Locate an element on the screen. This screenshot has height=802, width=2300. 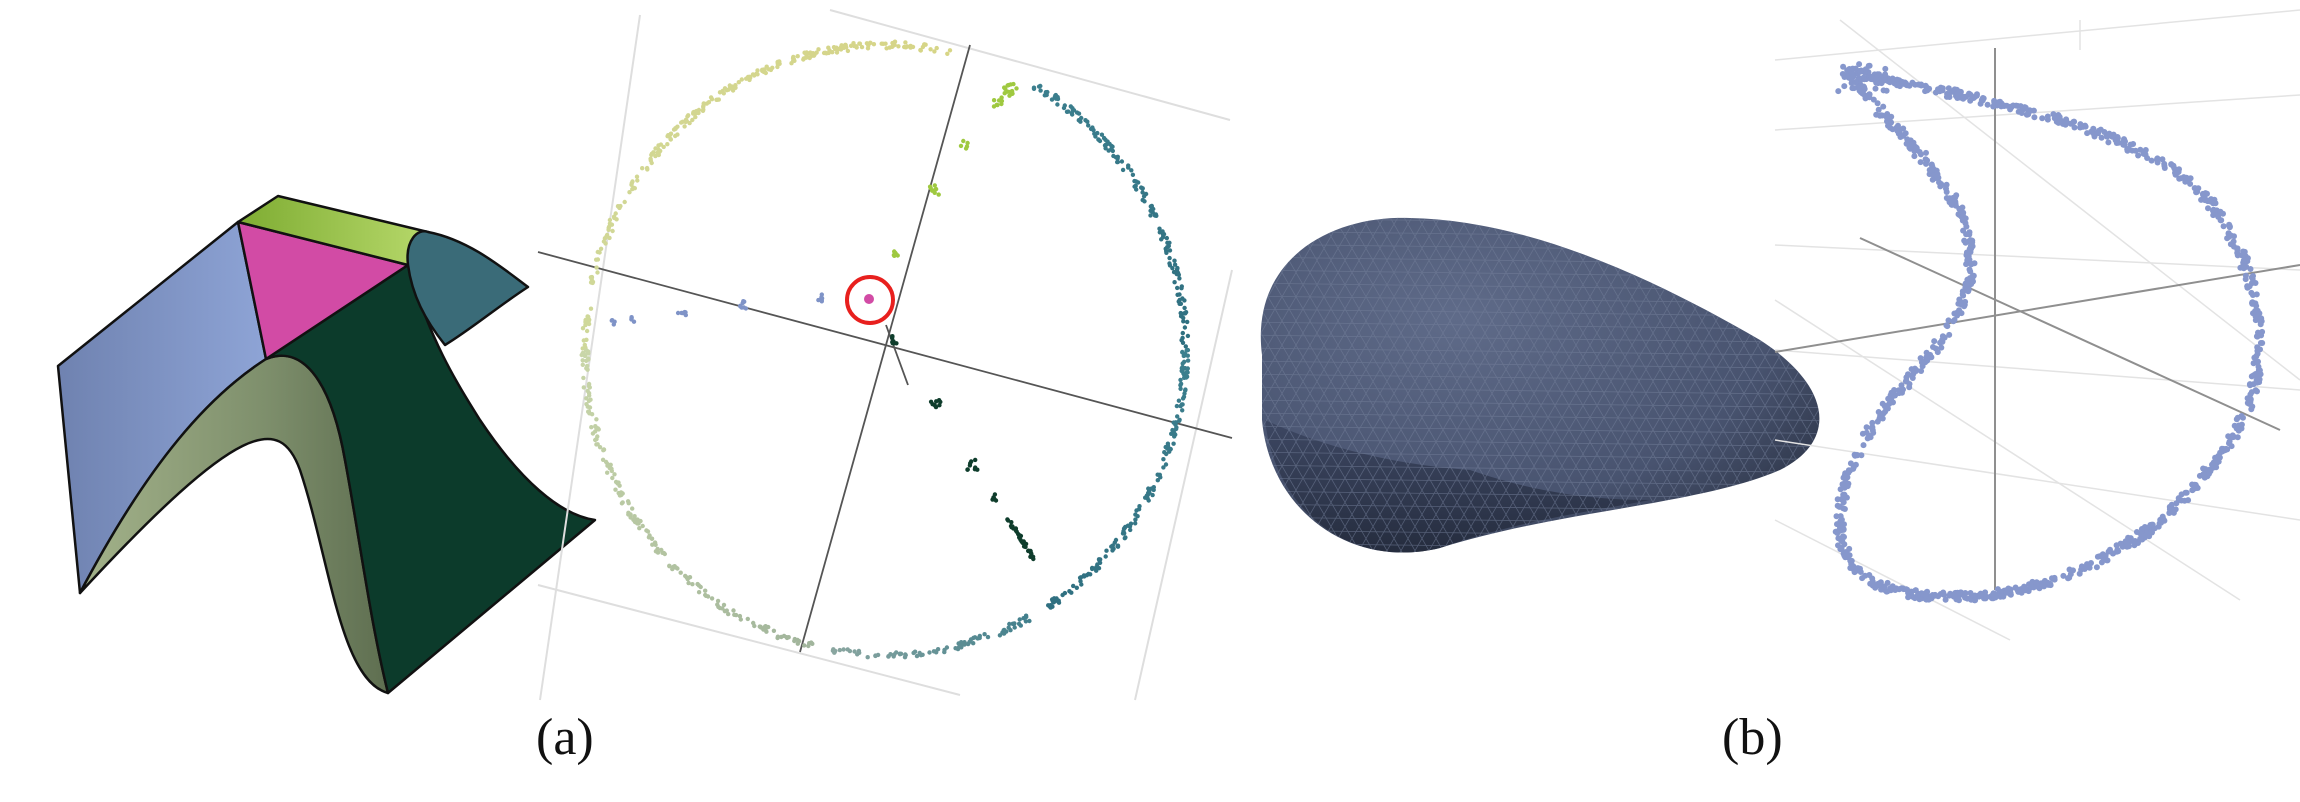
panel-a-surface-model is located at coordinates (326, 444).